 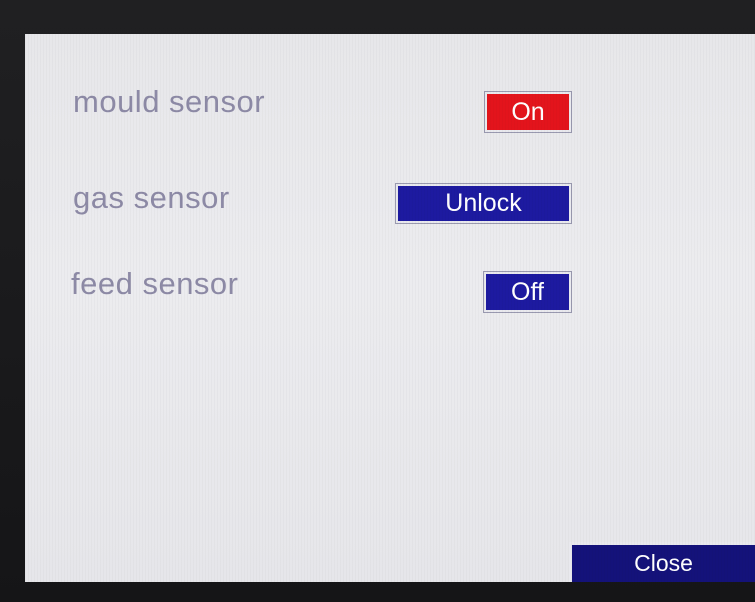 I want to click on mould-sensor-toggle-button: On, so click(x=528, y=112).